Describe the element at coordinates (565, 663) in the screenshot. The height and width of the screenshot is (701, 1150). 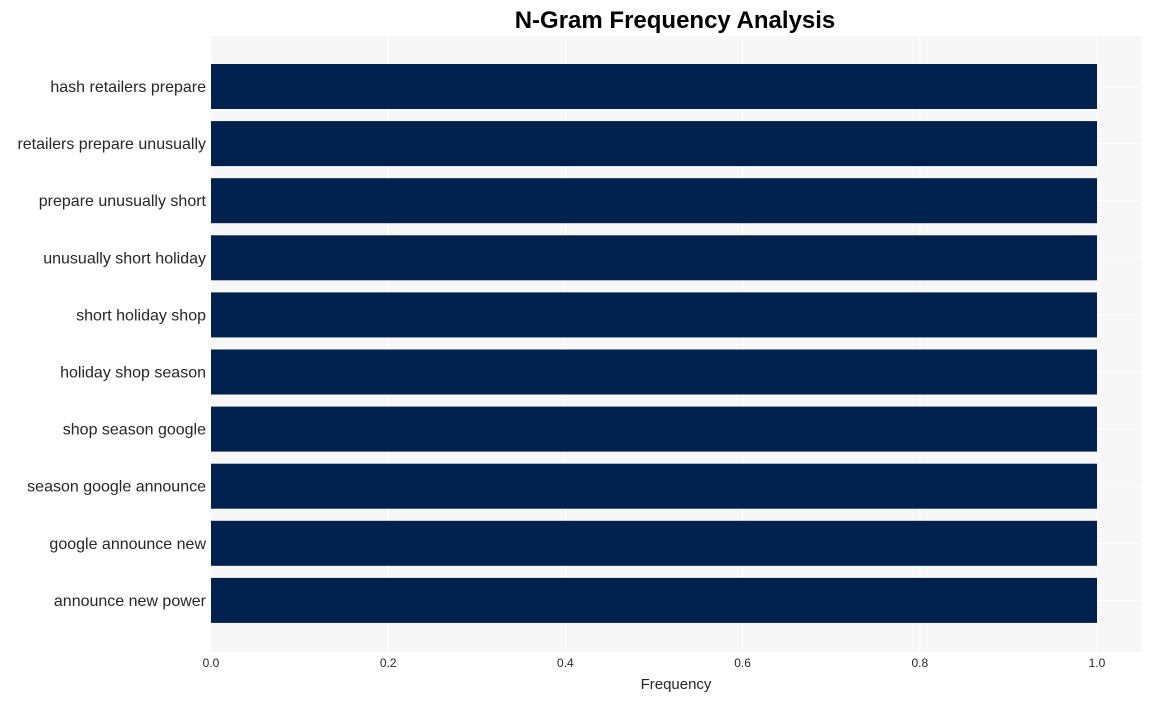
I see `x-tick-label: 0.4` at that location.